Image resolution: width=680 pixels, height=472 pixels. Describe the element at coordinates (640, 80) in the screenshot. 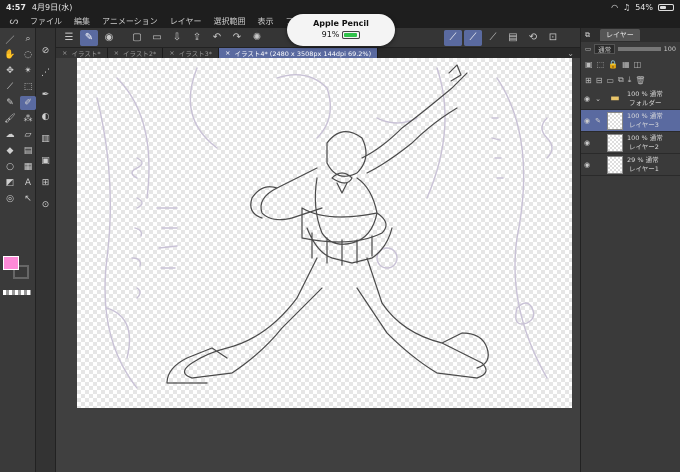

I see `delete-layer-icon: 🗑` at that location.